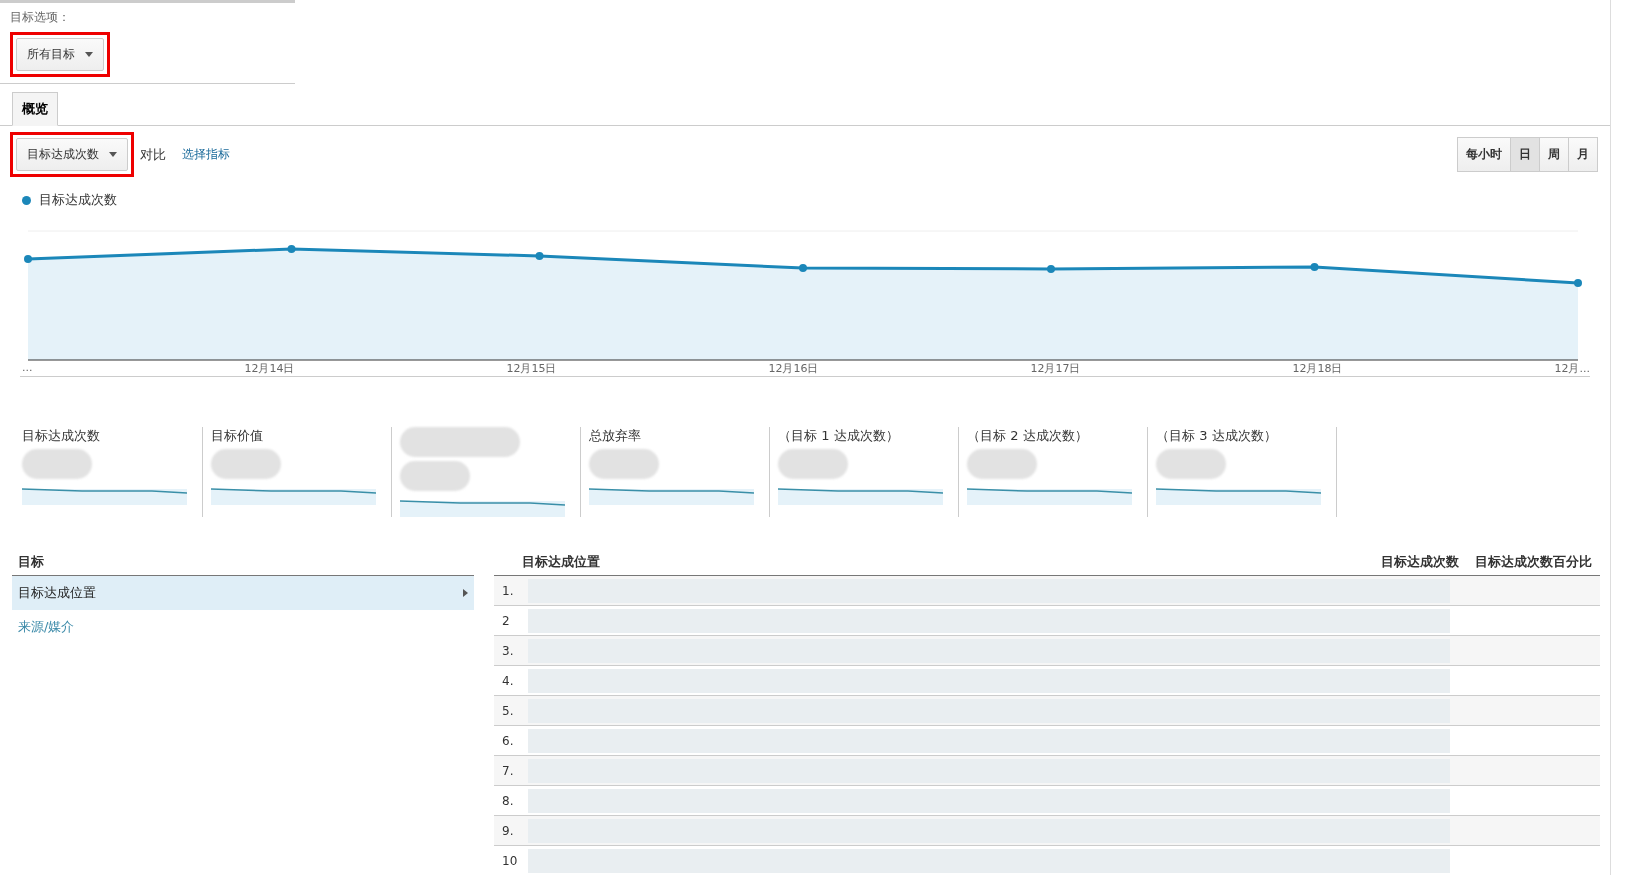 Image resolution: width=1627 pixels, height=875 pixels. I want to click on granularity-button: 日, so click(1525, 154).